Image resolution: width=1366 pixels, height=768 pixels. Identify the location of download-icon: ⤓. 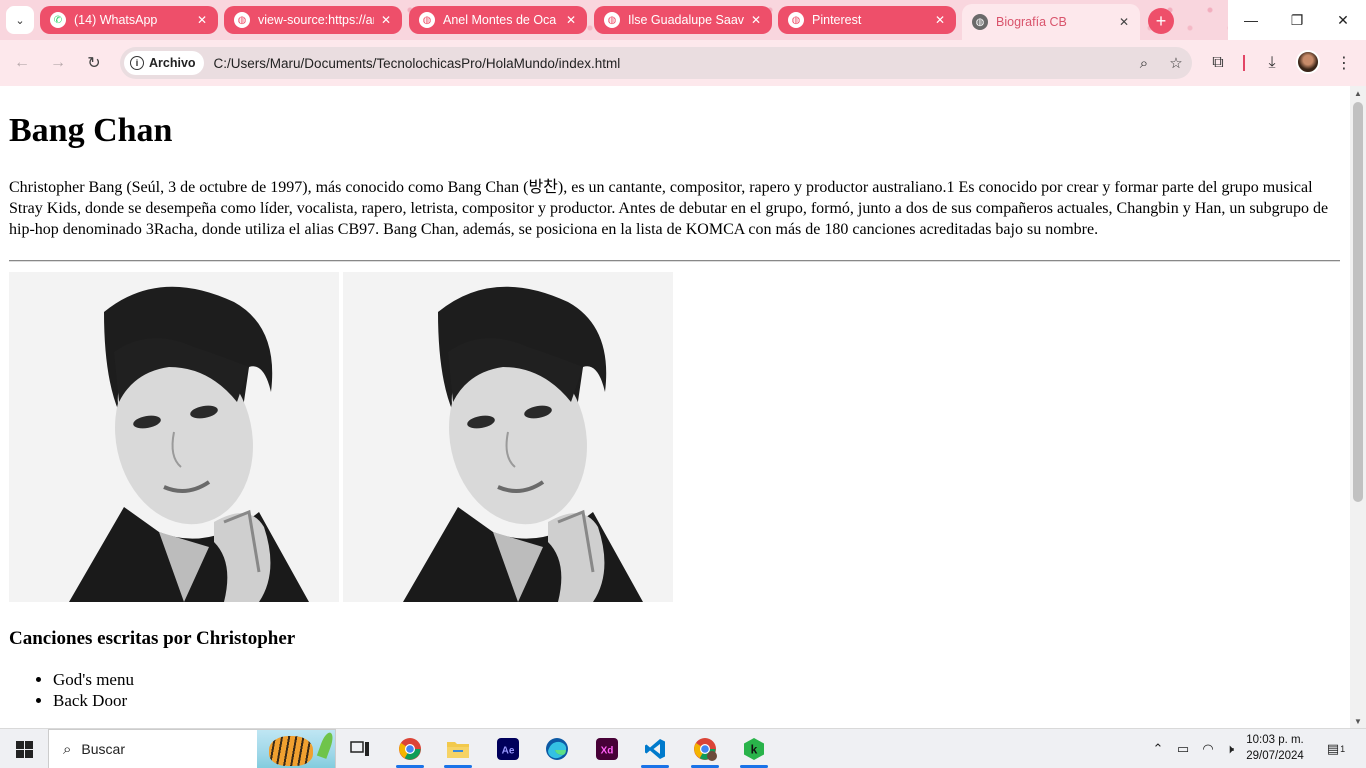
(1272, 63).